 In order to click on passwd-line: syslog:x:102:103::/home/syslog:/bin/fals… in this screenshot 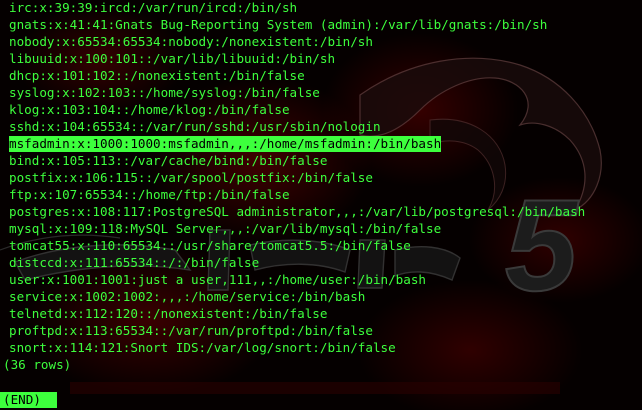, I will do `click(164, 92)`.